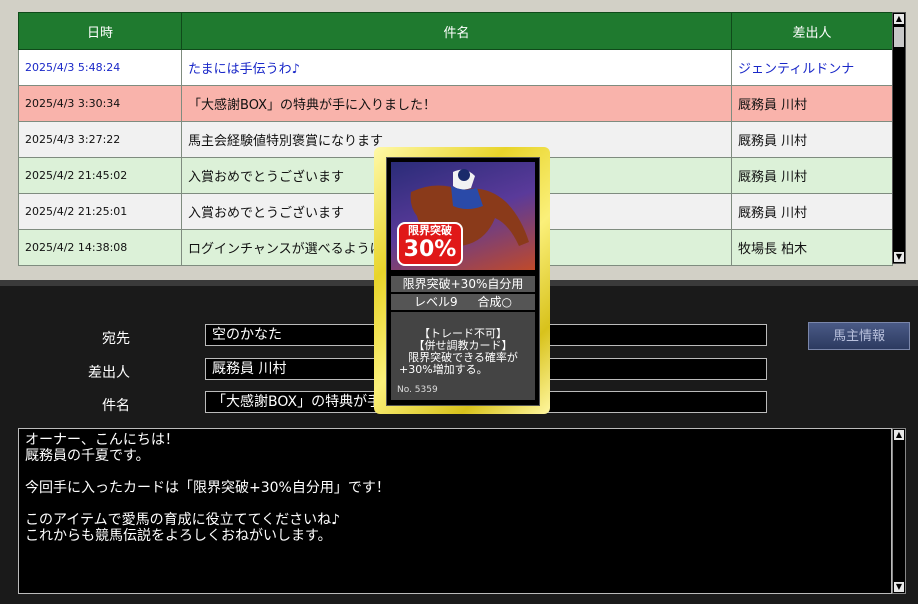 The width and height of the screenshot is (918, 604). I want to click on badge-text: 限界突破, so click(430, 230).